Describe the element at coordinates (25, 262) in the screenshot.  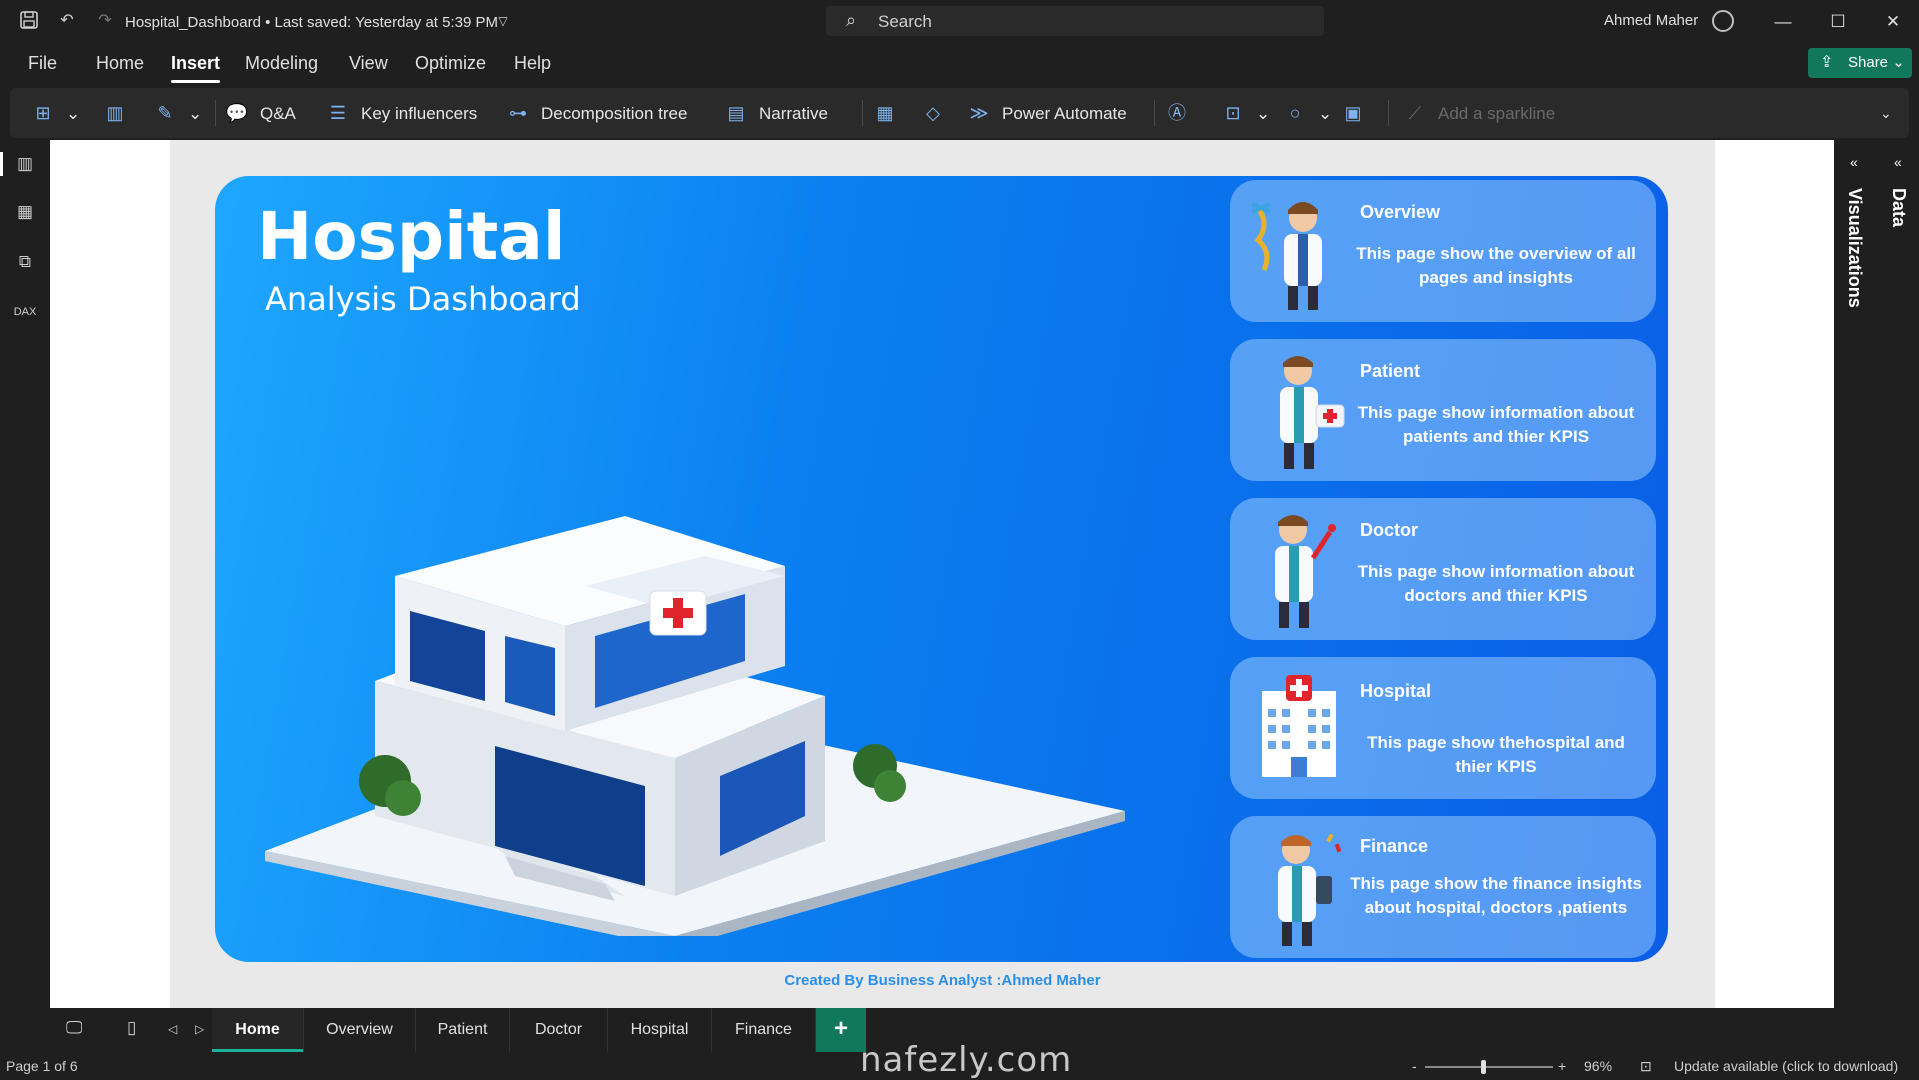
I see `model-view-icon: ⧉` at that location.